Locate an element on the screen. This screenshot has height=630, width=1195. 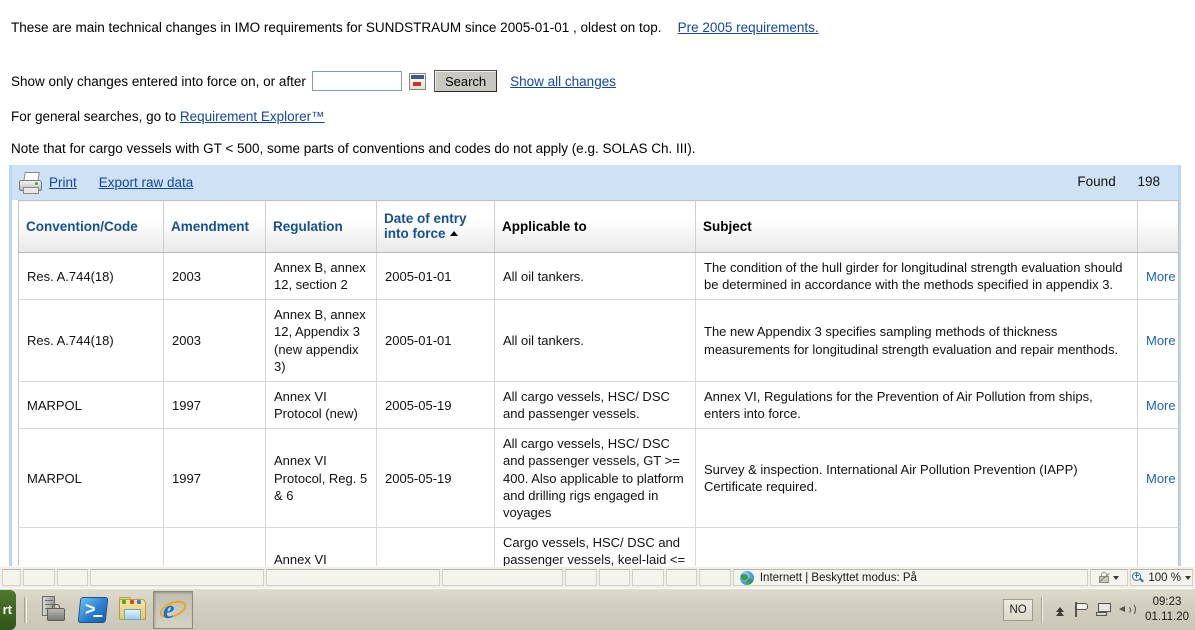
show-all-changes-link: Show all changes is located at coordinates (563, 81).